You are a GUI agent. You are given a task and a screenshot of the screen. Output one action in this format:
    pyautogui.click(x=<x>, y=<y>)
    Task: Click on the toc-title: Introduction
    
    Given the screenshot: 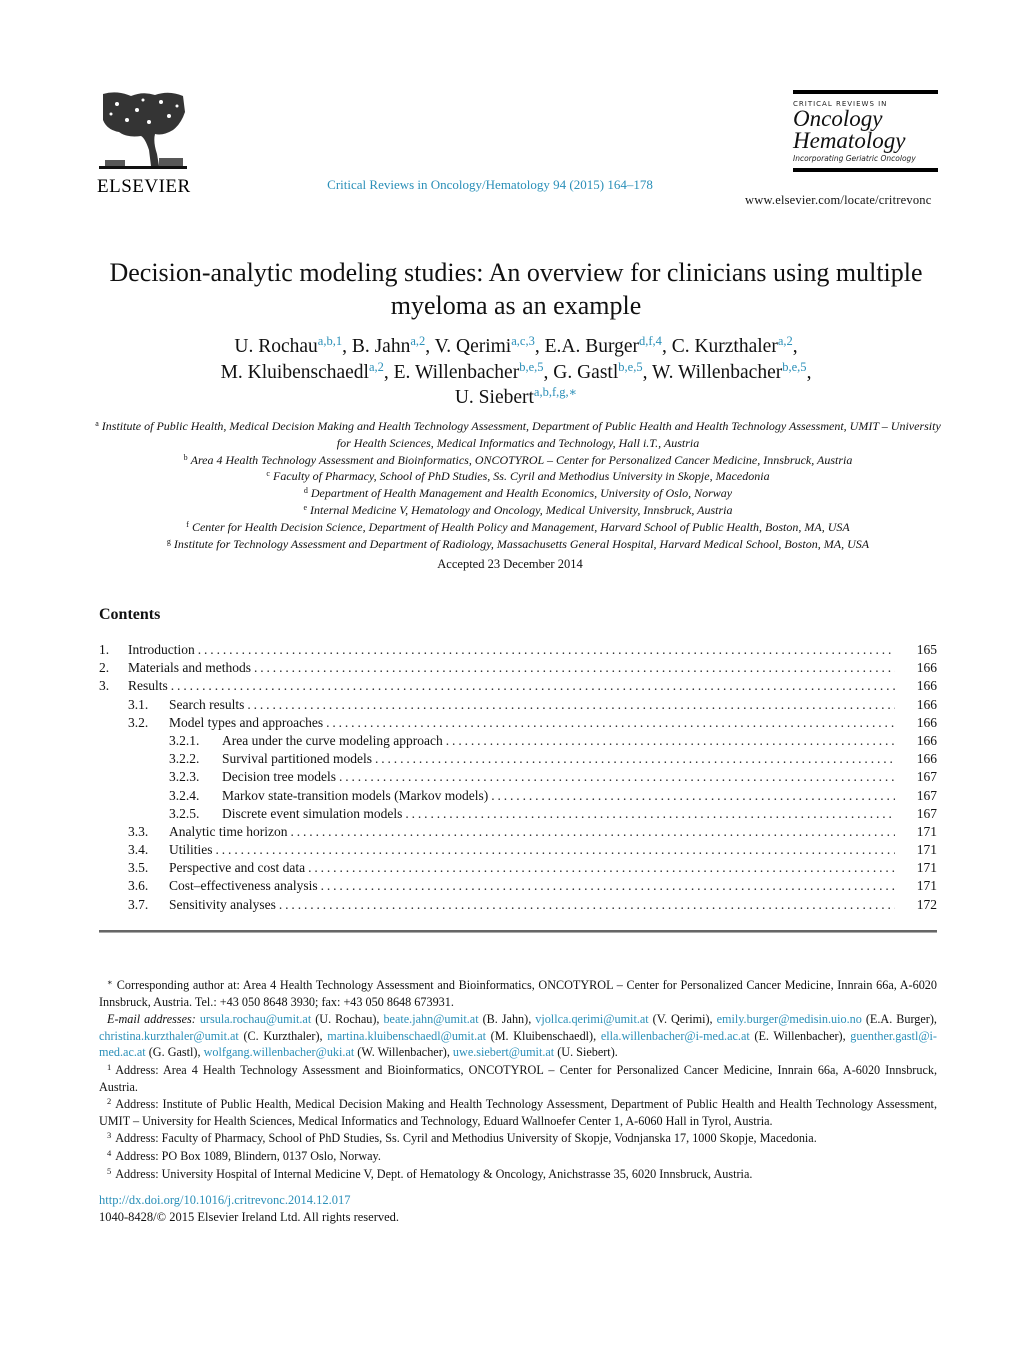 What is the action you would take?
    pyautogui.click(x=163, y=650)
    